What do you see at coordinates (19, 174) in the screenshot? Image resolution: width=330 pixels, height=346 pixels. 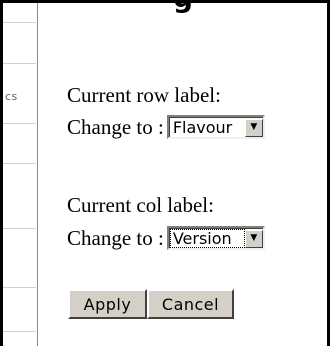 I see `left-pane: cs` at bounding box center [19, 174].